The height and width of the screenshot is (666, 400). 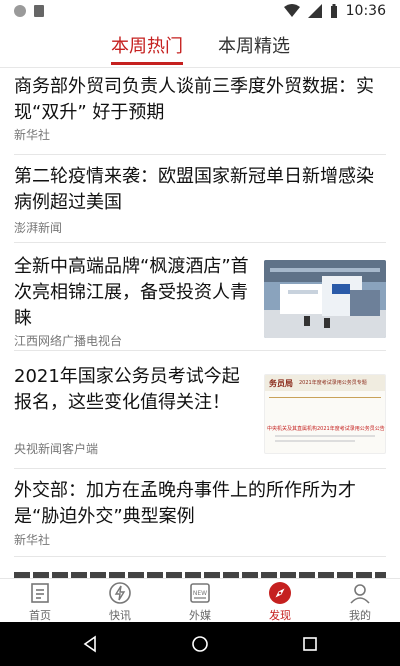 I want to click on news-title: 商务部外贸司负责人谈前三季度外贸数据：实现“双升” 好于预期, so click(x=194, y=99).